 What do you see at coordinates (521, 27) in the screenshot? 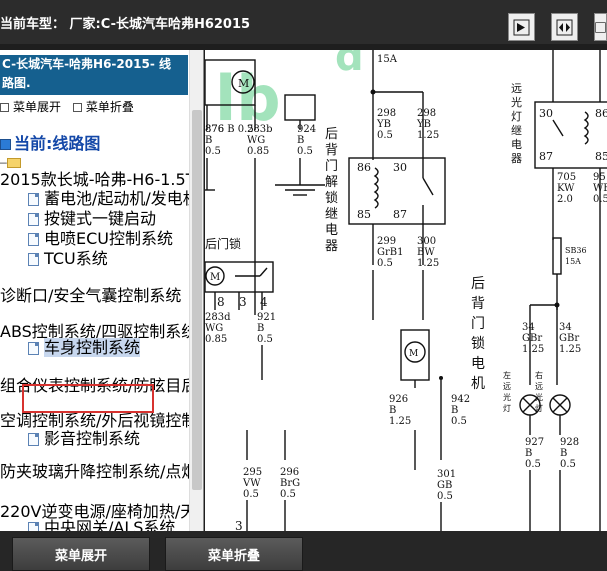
I see `prev-page-button` at bounding box center [521, 27].